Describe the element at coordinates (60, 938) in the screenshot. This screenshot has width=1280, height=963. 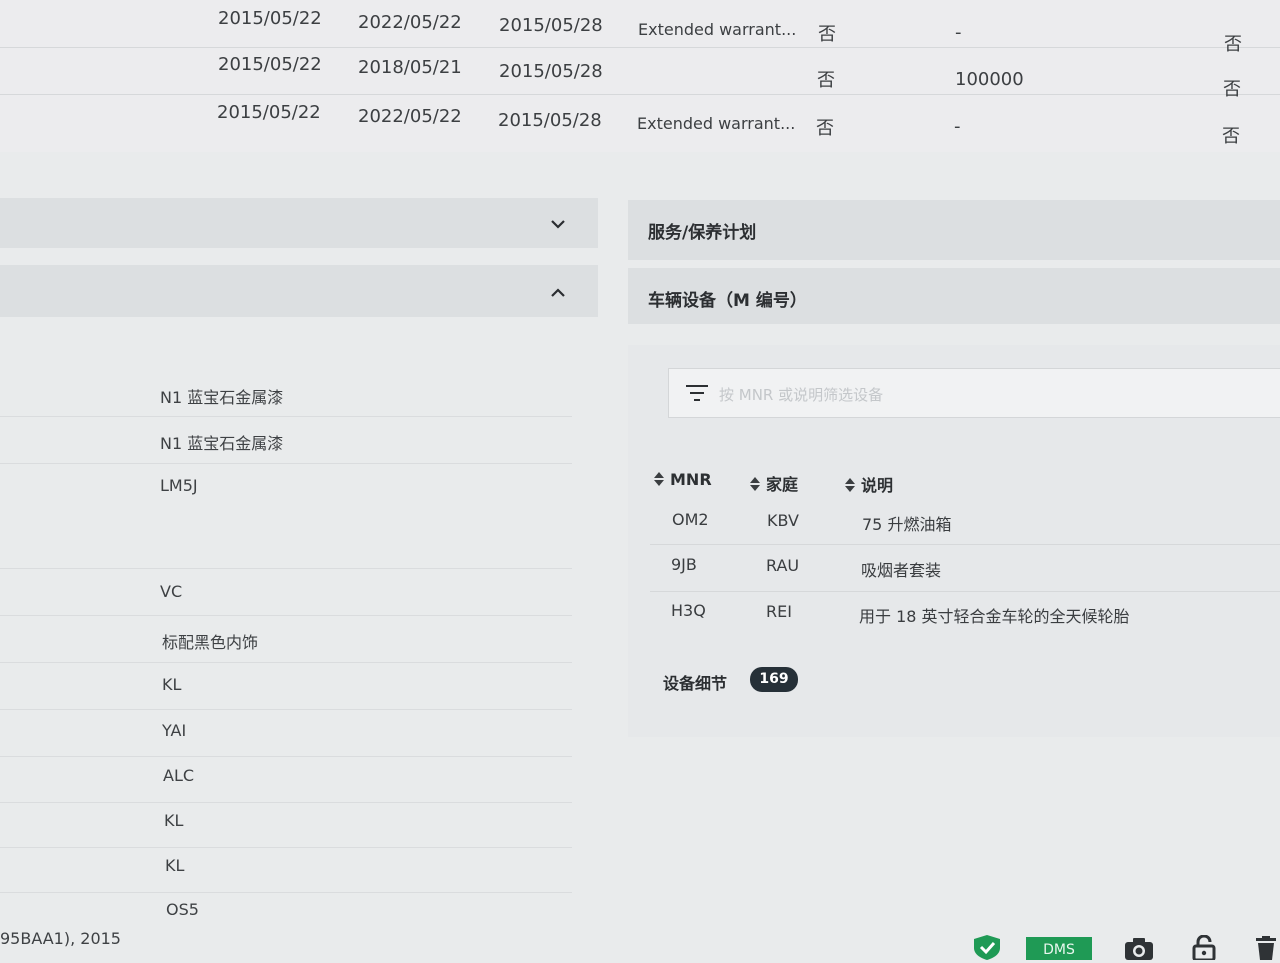
I see `vehicle-summary-text: 95BAA1), 2015` at that location.